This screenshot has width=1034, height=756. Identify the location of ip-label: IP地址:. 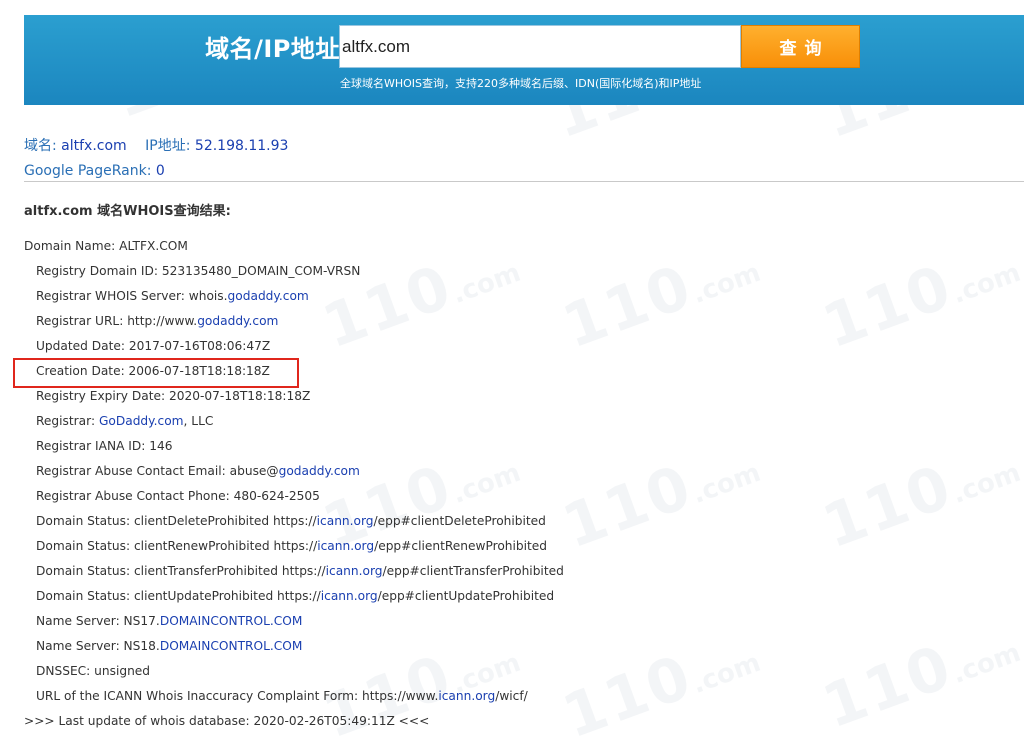
(168, 146).